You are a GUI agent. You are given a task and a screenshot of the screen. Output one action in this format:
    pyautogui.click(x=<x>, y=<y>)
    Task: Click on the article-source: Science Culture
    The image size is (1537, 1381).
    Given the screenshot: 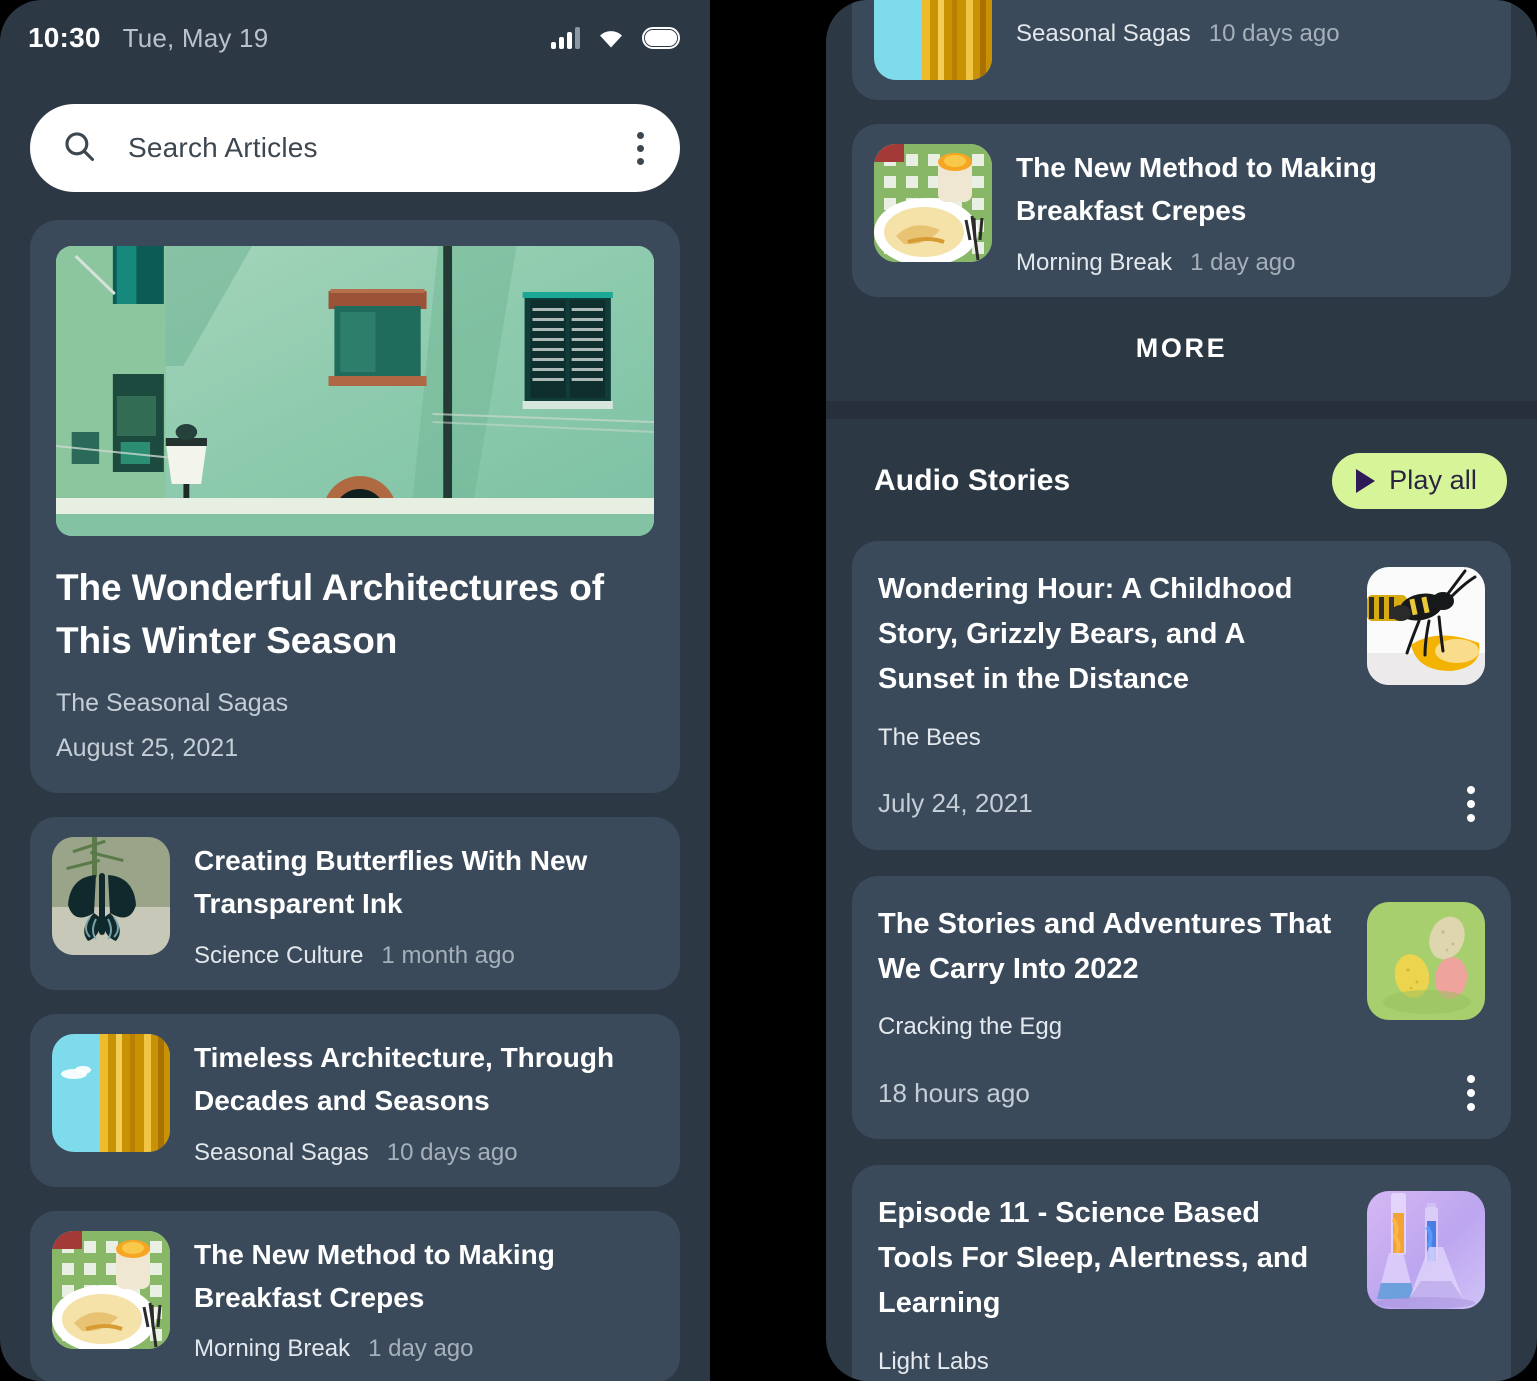 What is the action you would take?
    pyautogui.click(x=279, y=955)
    